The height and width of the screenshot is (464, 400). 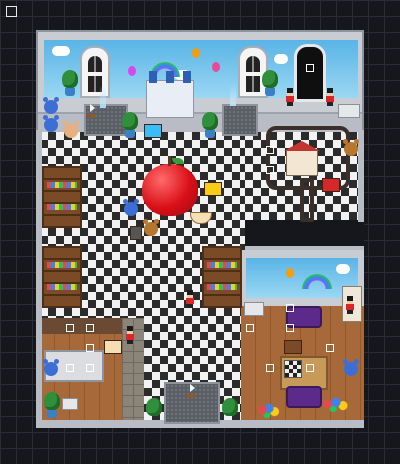 I want to click on plush-toy-icon, so click(x=71, y=129).